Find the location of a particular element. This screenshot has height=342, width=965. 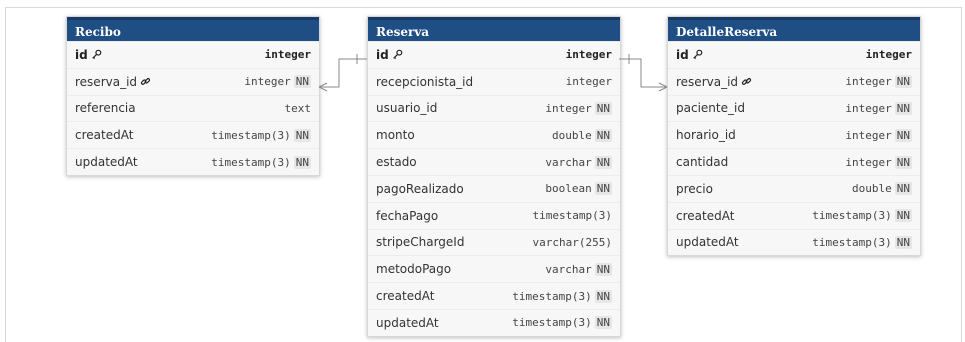

relationship-lines is located at coordinates (493, 73).